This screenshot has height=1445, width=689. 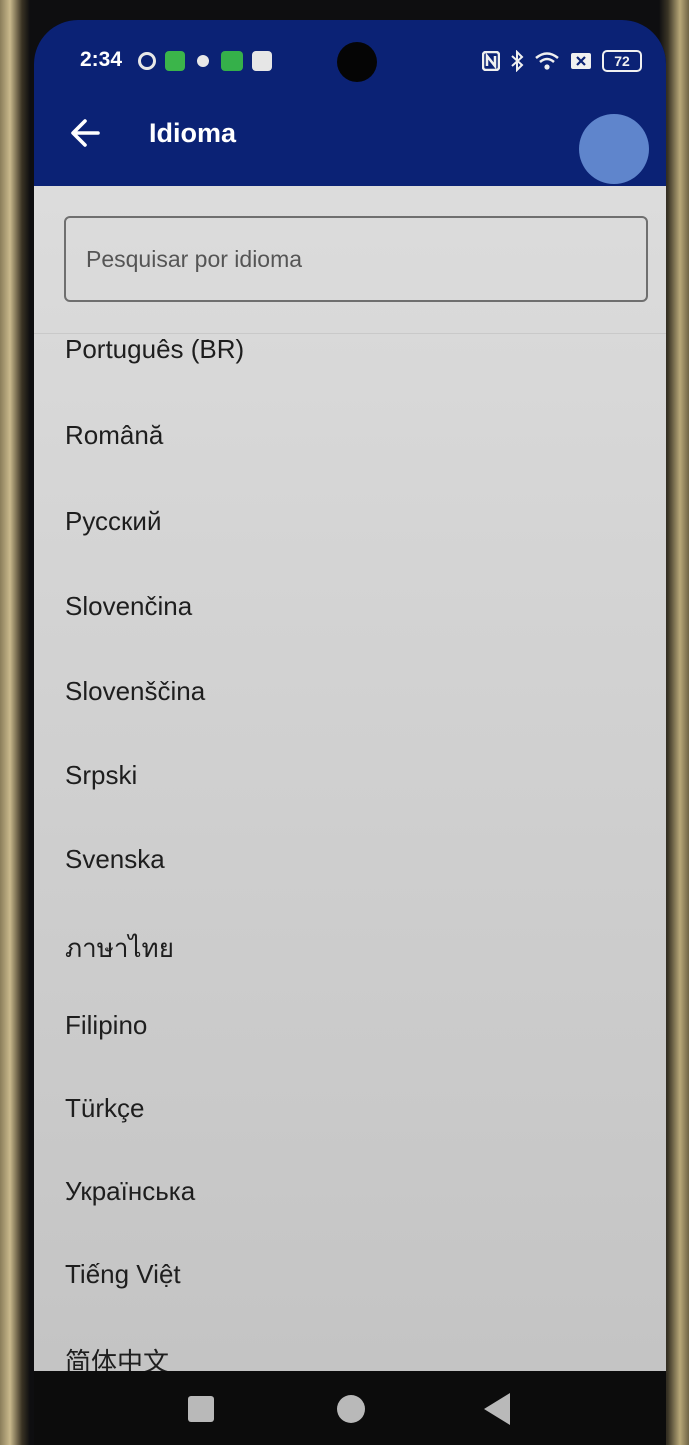 What do you see at coordinates (356, 259) in the screenshot?
I see `search-input` at bounding box center [356, 259].